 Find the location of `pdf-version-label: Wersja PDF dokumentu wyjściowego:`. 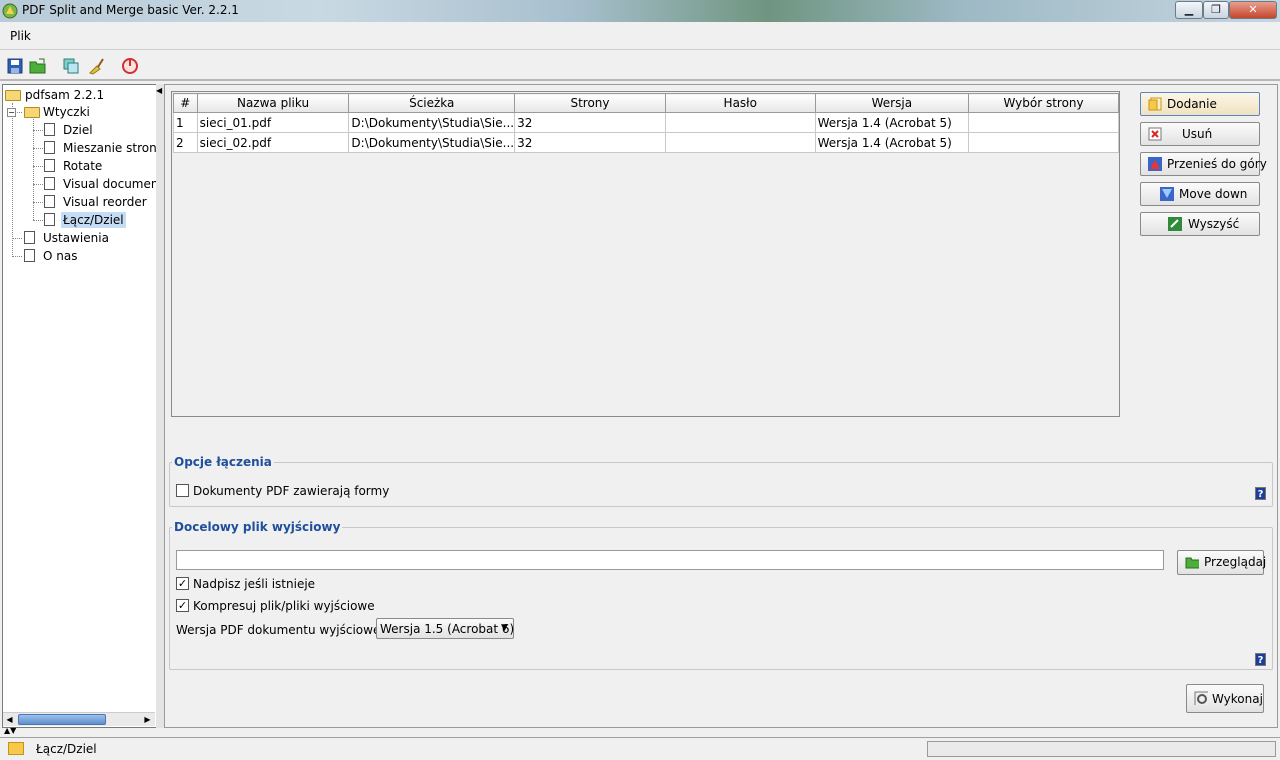

pdf-version-label: Wersja PDF dokumentu wyjściowego: is located at coordinates (288, 630).